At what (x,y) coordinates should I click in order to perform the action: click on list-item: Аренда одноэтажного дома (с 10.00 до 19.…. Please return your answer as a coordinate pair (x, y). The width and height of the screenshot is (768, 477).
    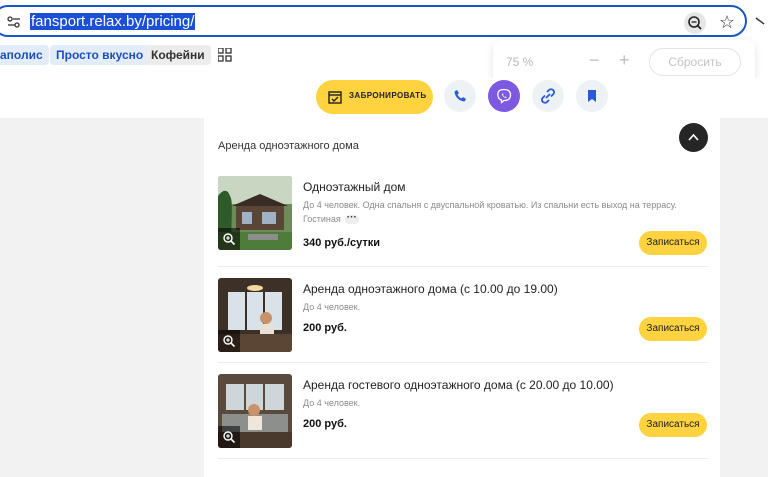
    Looking at the image, I should click on (463, 318).